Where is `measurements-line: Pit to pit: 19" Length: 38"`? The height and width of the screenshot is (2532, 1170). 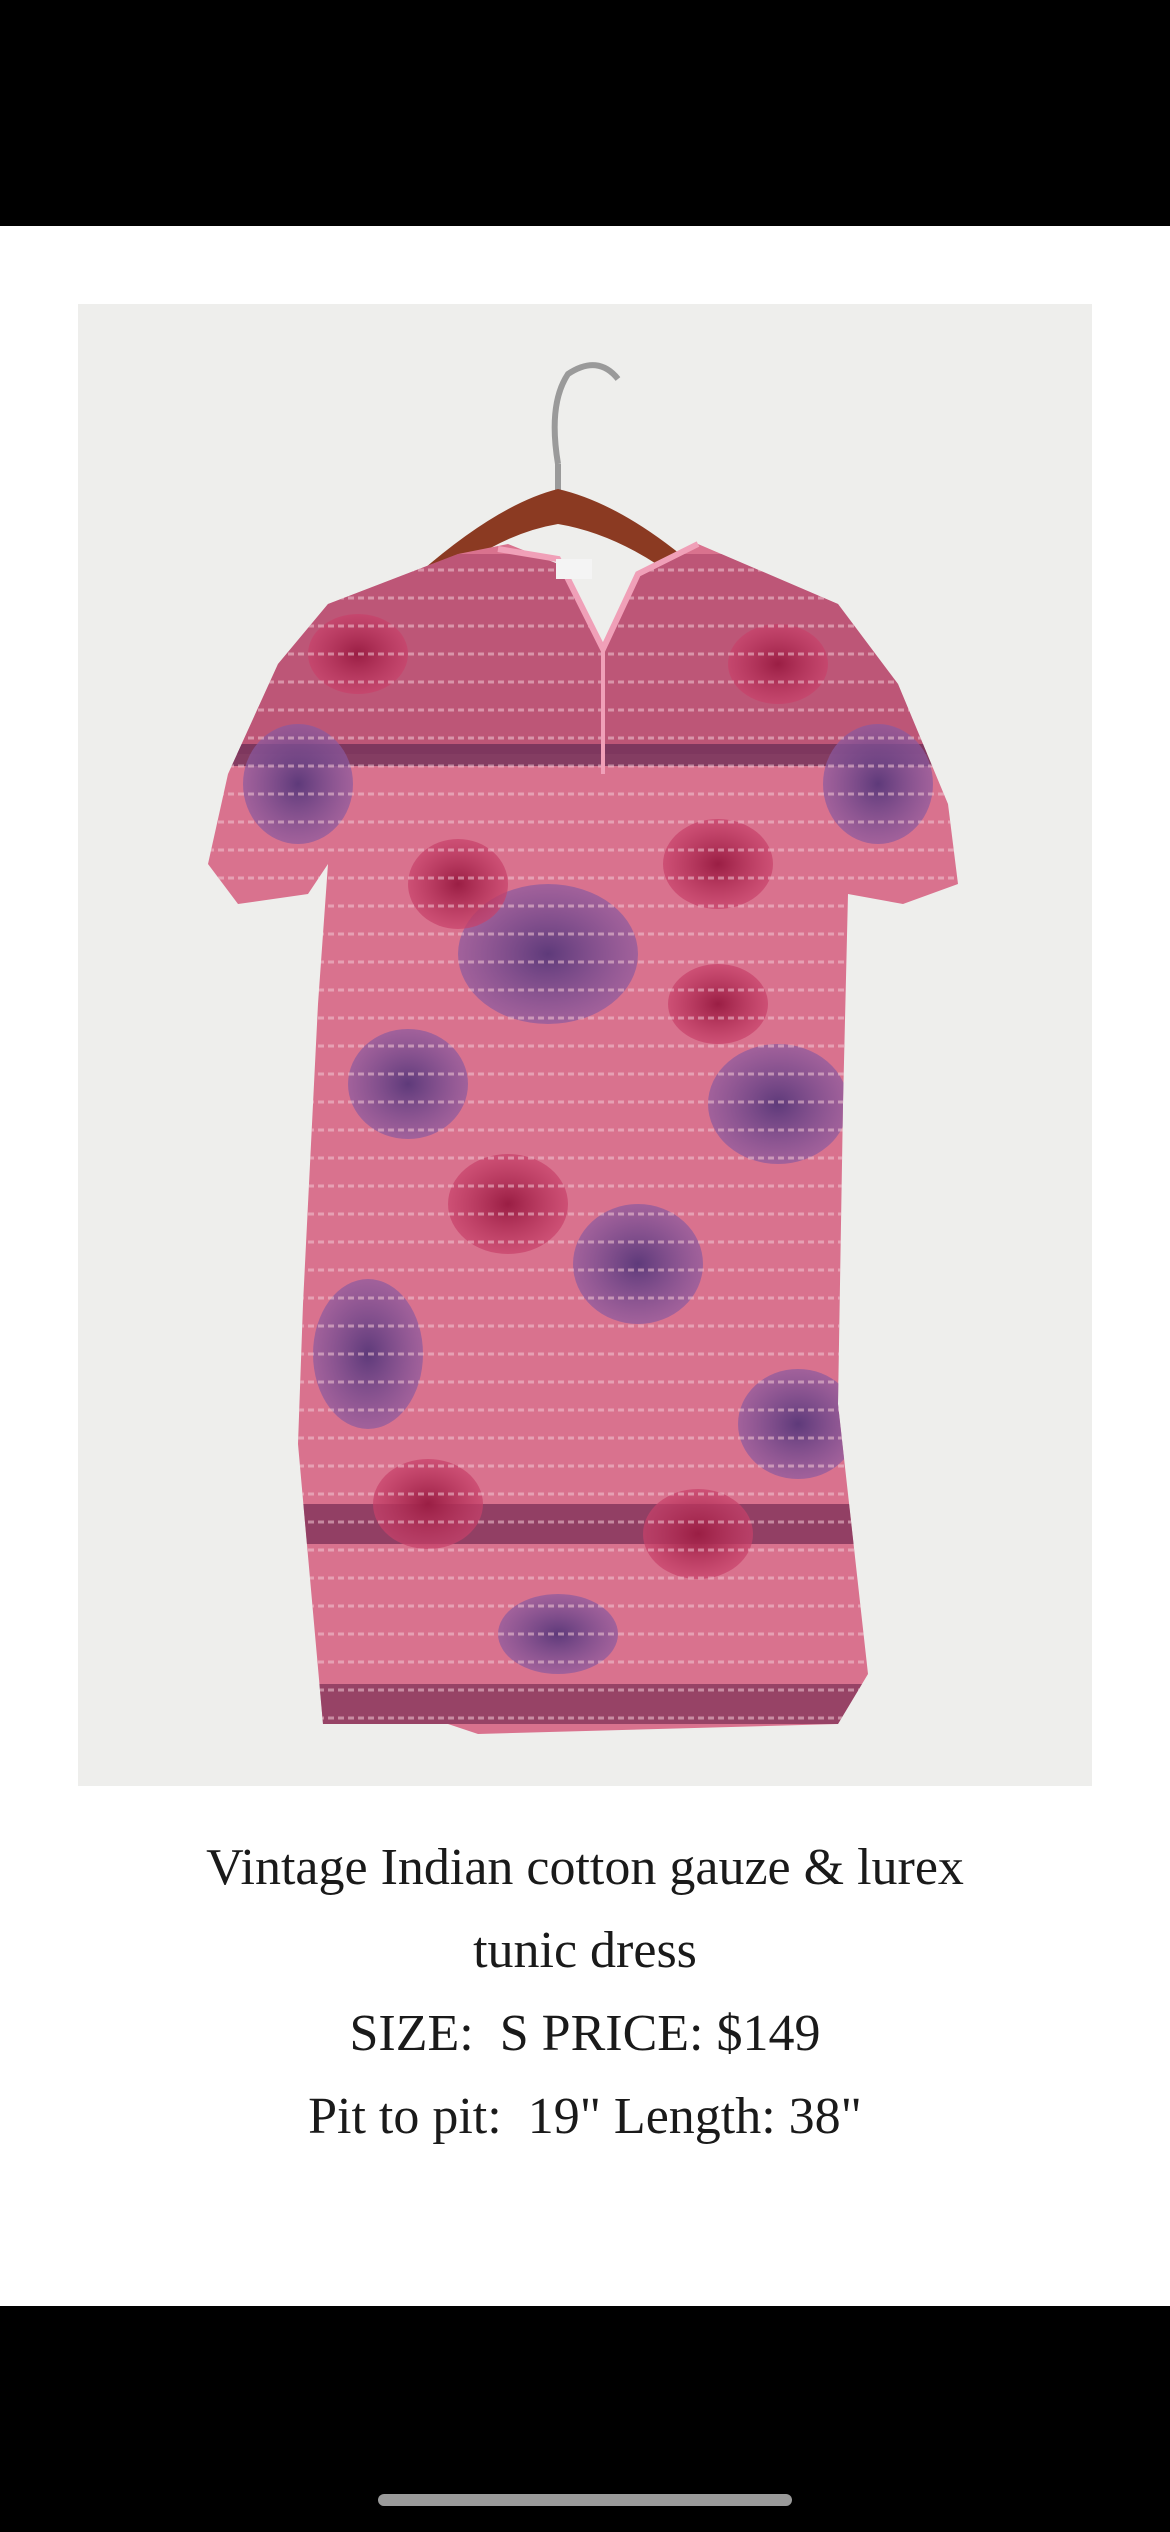
measurements-line: Pit to pit: 19" Length: 38" is located at coordinates (585, 2116).